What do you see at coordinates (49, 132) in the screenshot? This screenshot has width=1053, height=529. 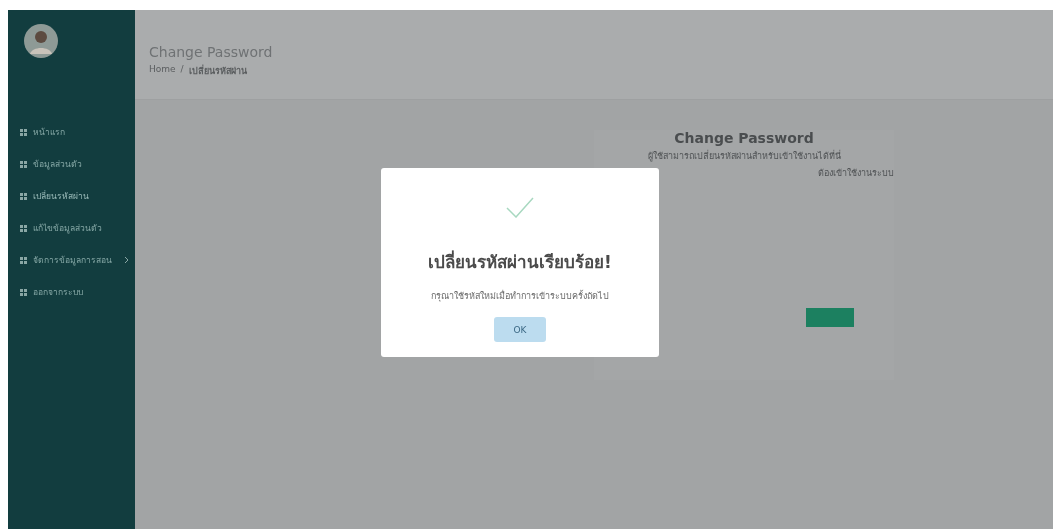 I see `menu-label: หน้าแรก` at bounding box center [49, 132].